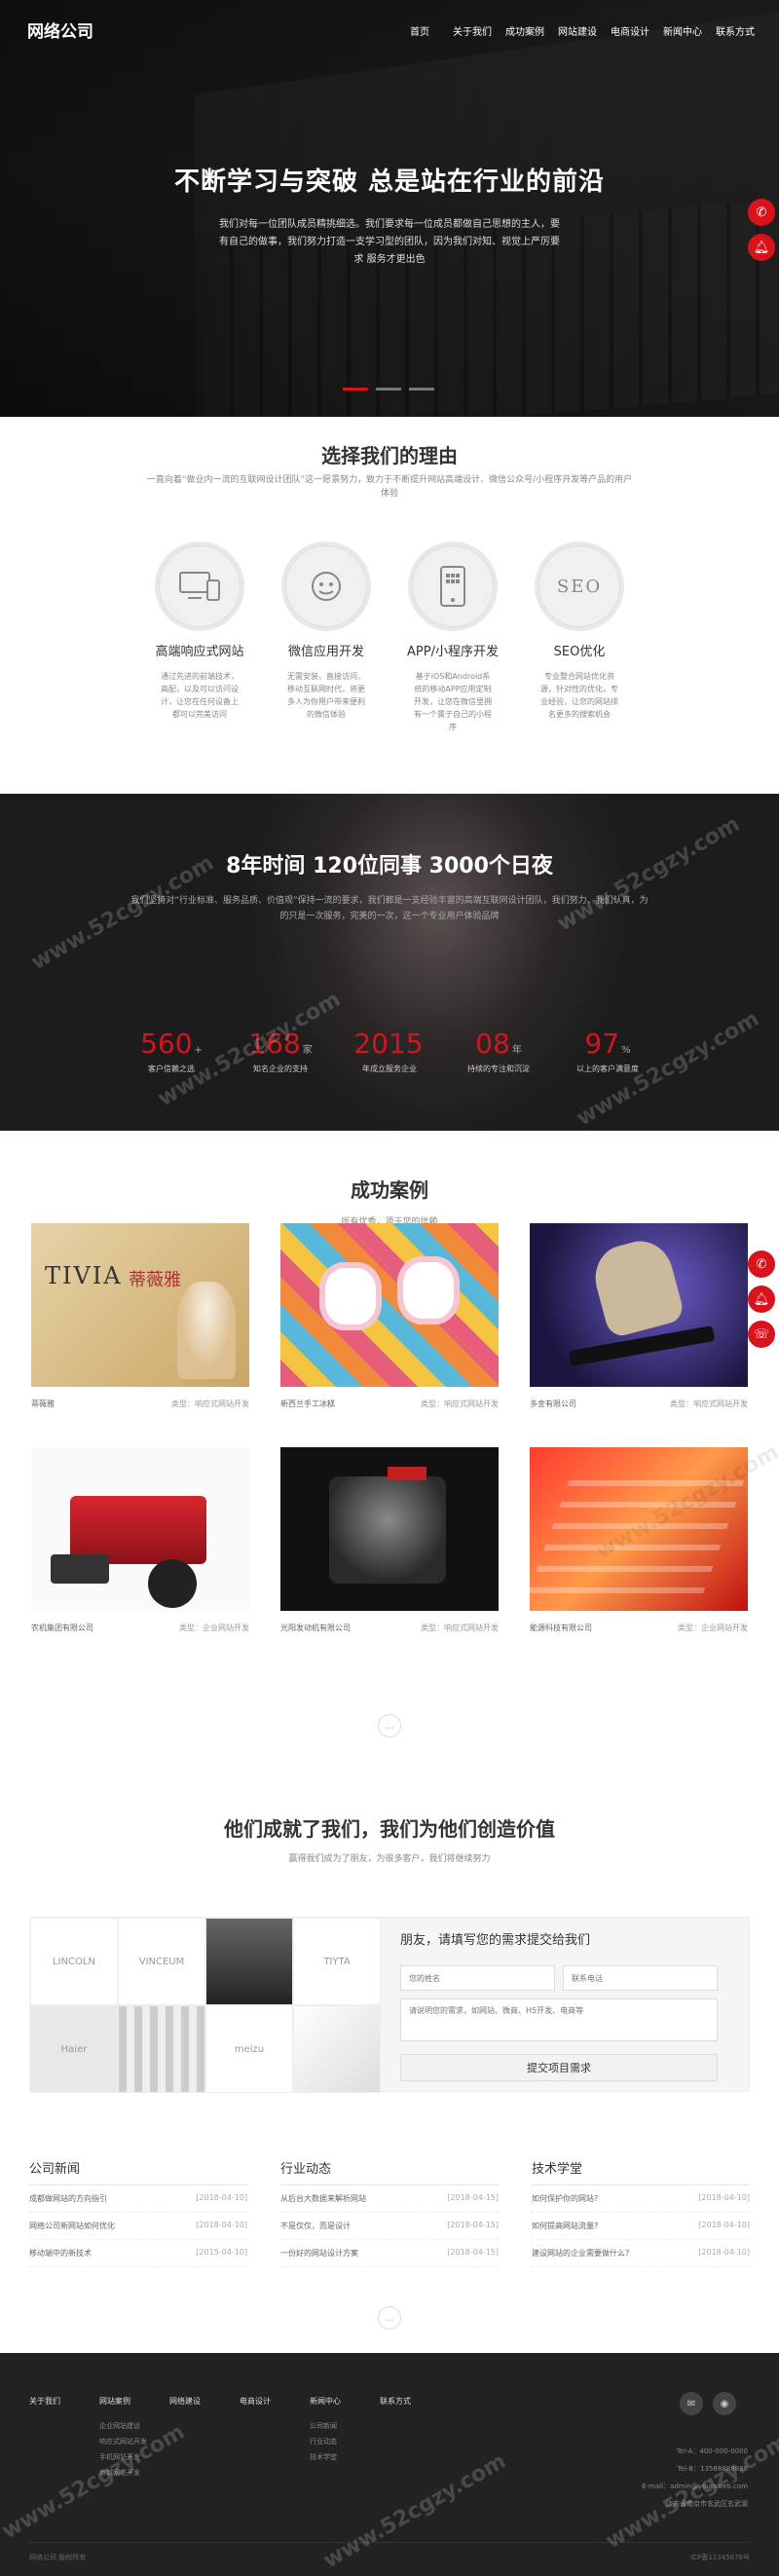  Describe the element at coordinates (641, 2199) in the screenshot. I see `news-item: 如何保护你的网站? [2018-04-10]` at that location.